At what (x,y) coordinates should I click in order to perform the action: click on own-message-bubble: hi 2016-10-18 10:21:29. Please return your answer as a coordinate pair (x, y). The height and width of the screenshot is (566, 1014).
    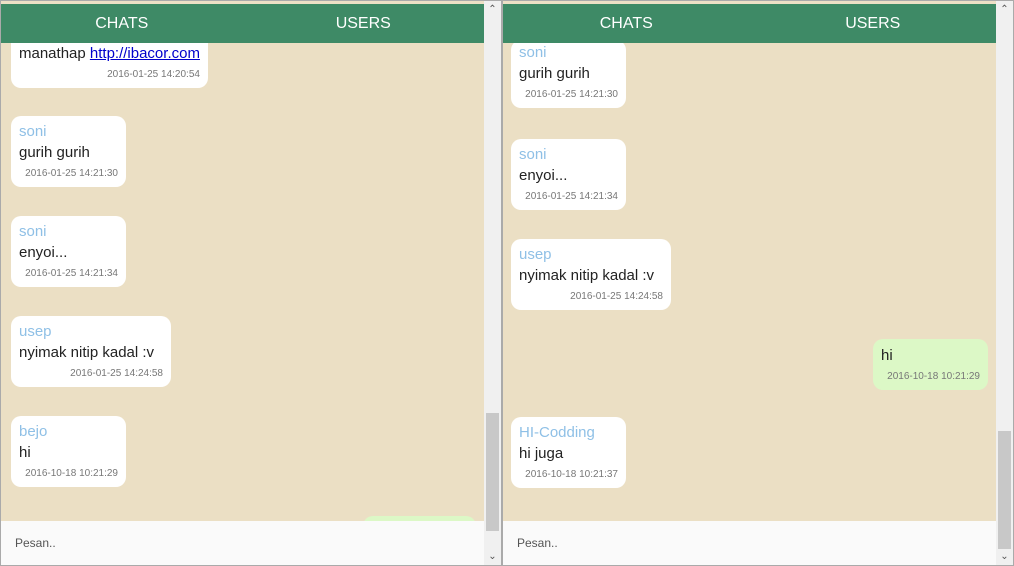
    Looking at the image, I should click on (930, 364).